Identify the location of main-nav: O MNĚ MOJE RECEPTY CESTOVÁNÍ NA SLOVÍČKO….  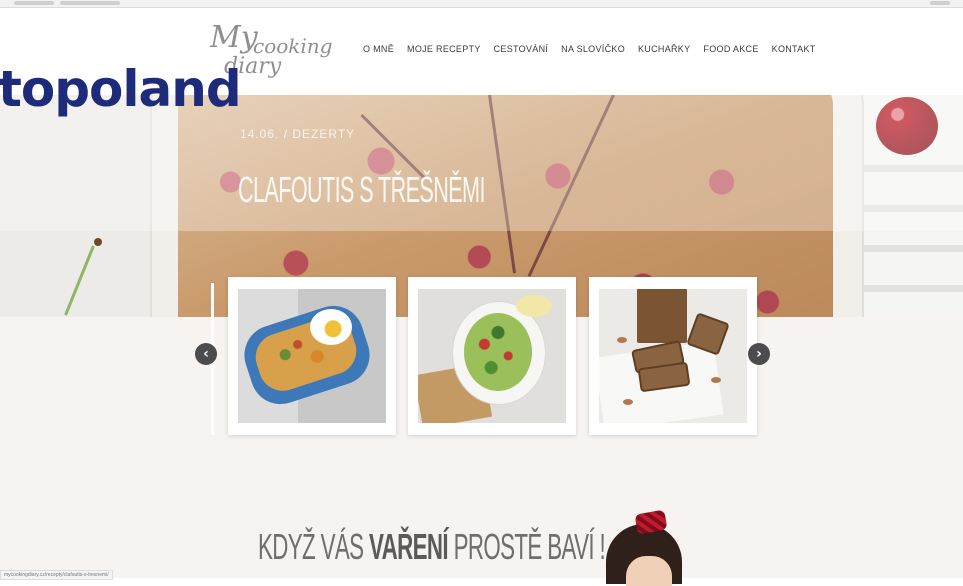
(589, 49).